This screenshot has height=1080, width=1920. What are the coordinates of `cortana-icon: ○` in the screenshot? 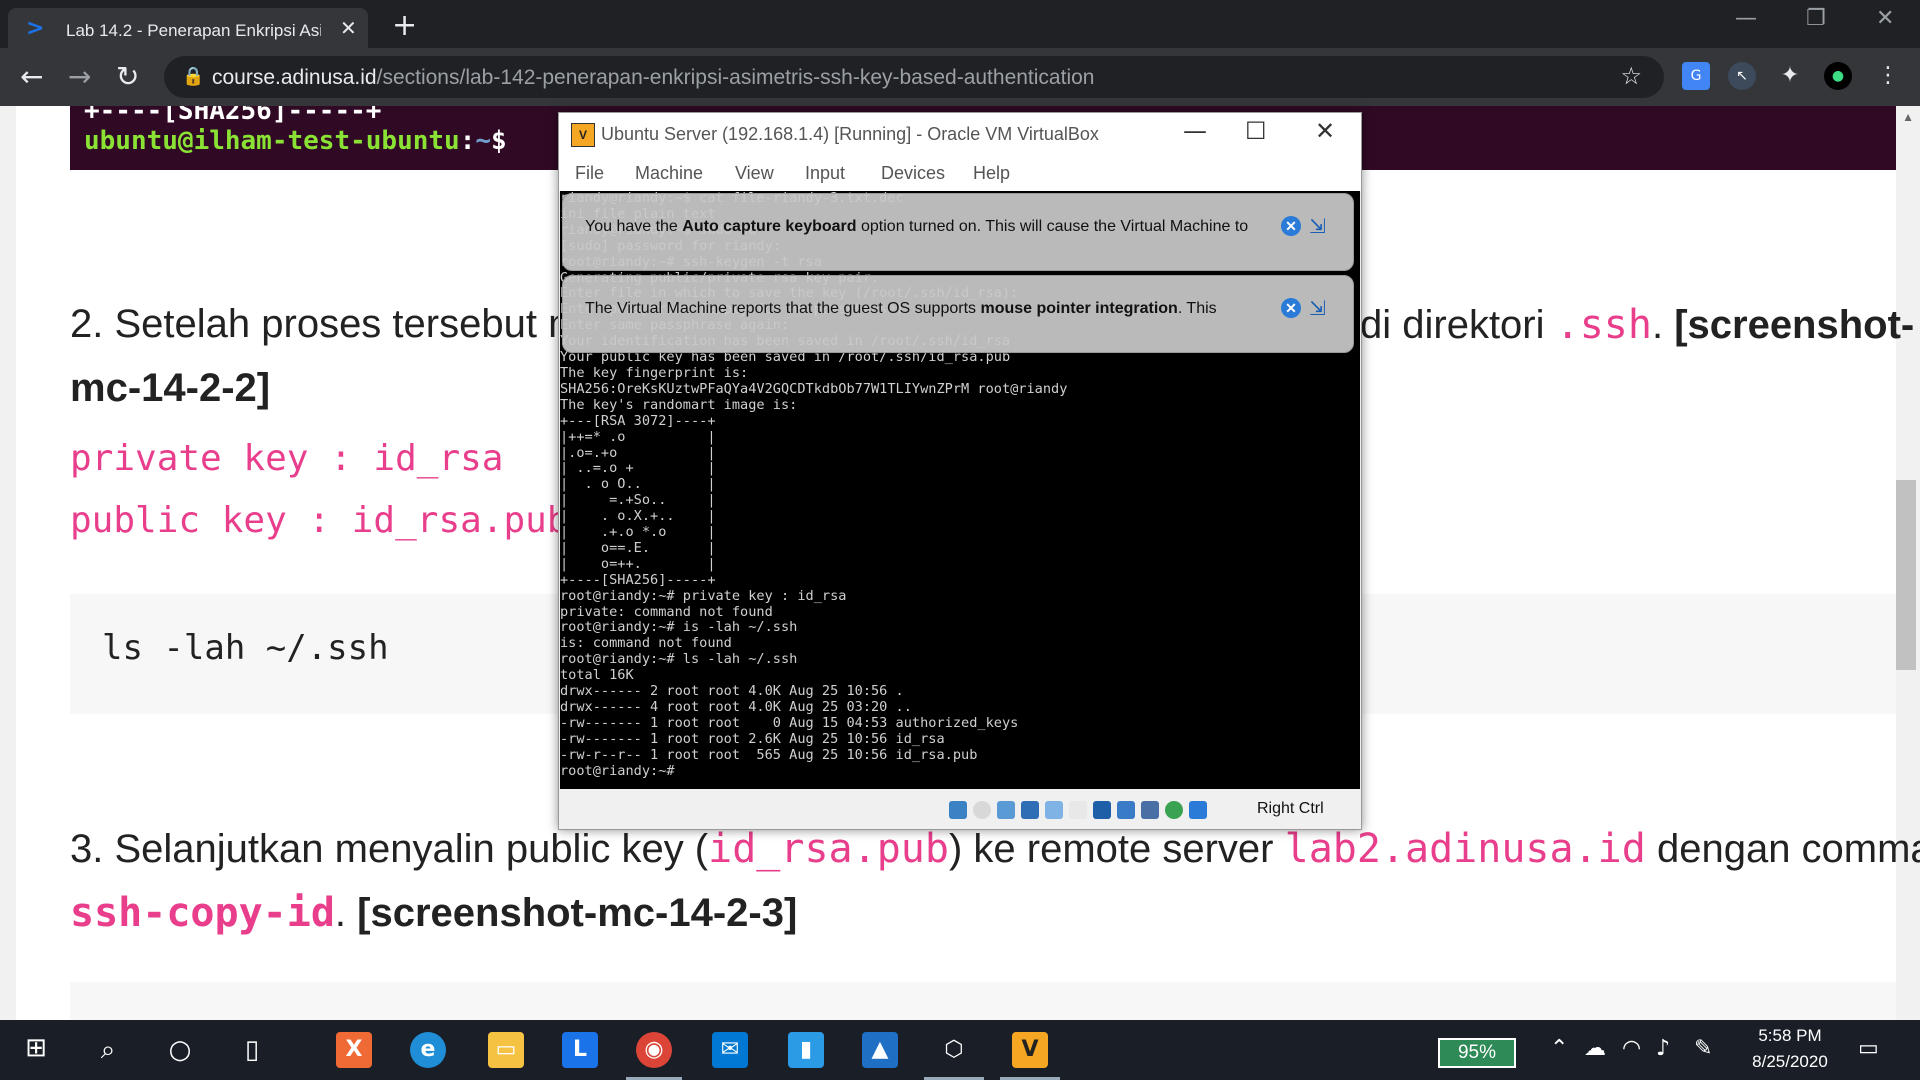 It's located at (180, 1050).